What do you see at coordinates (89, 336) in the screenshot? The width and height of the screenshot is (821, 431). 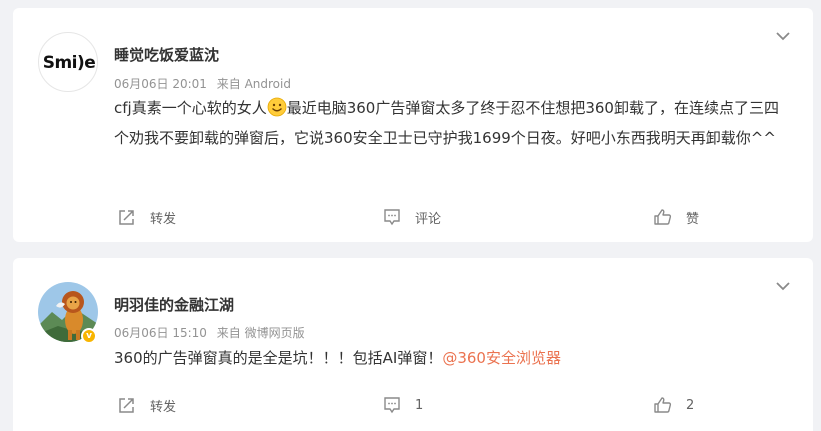 I see `verified-badge: v` at bounding box center [89, 336].